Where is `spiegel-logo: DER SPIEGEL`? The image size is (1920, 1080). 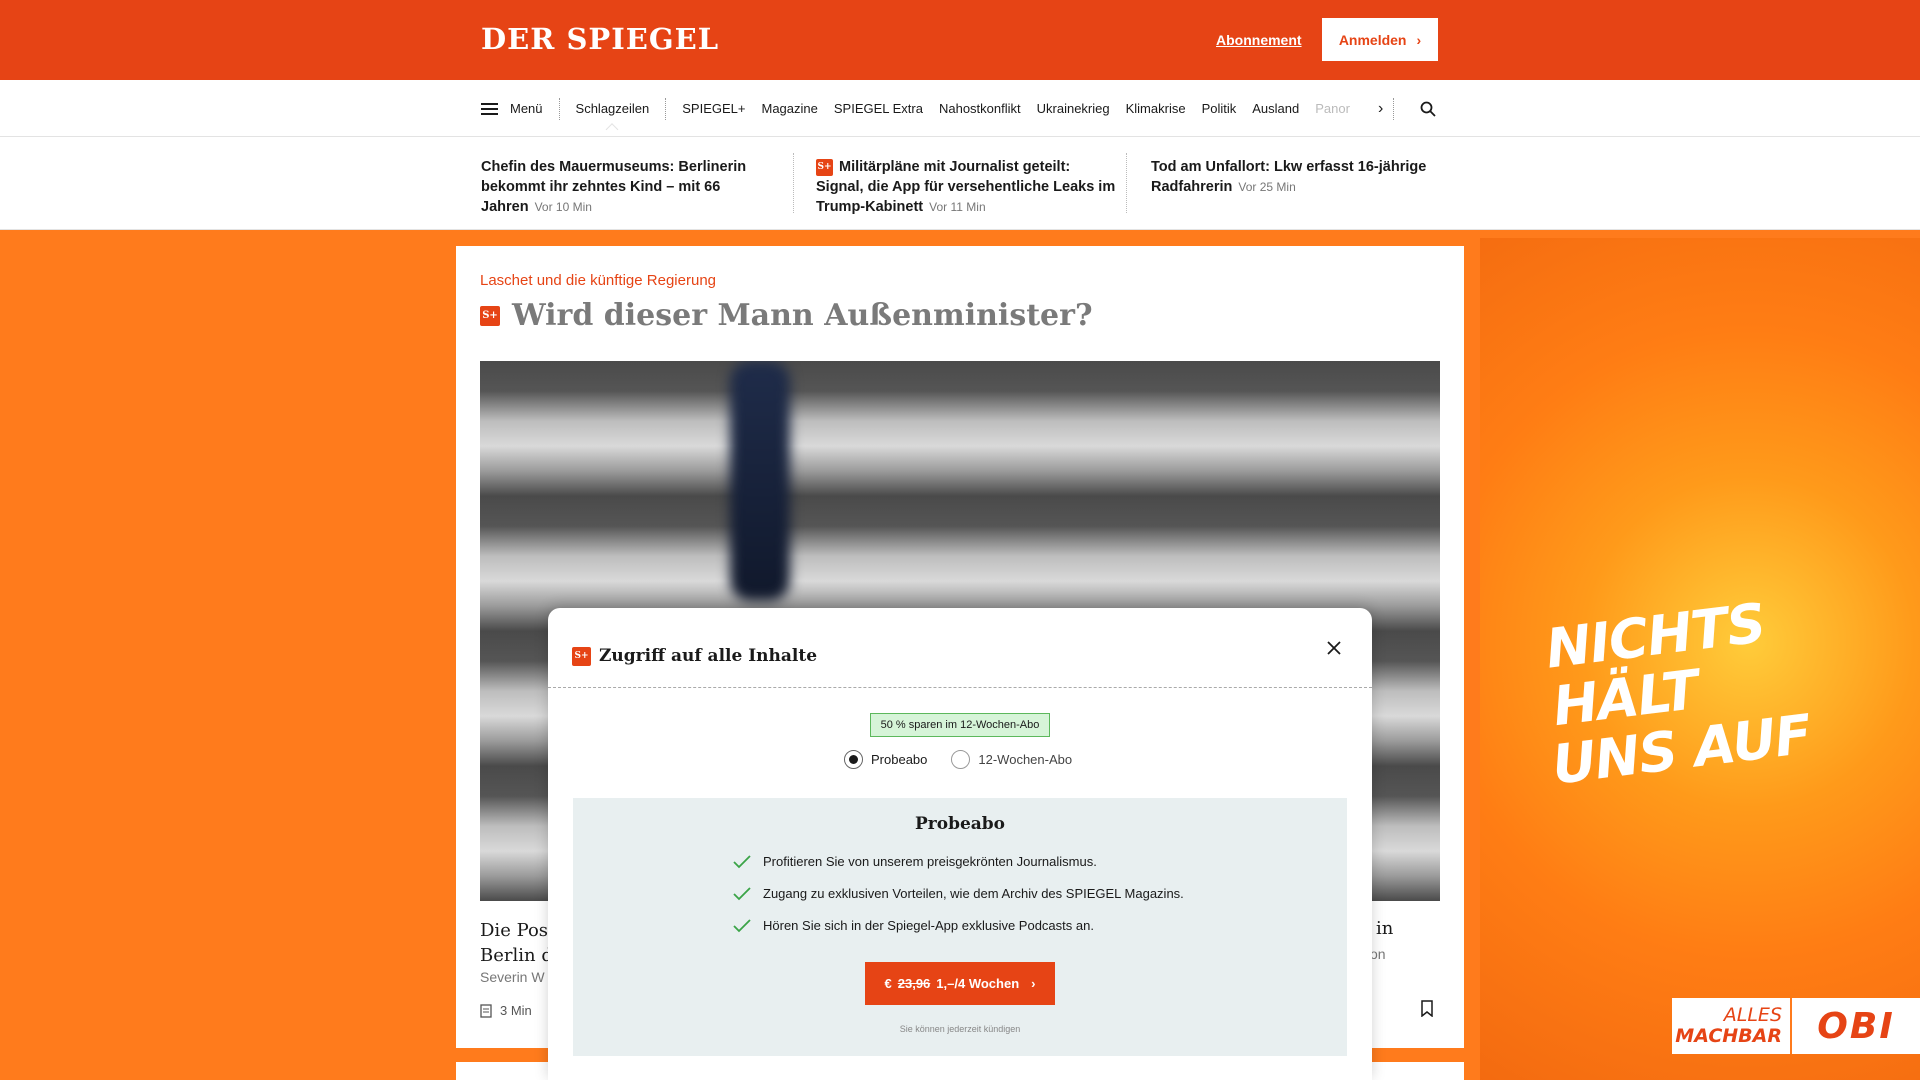 spiegel-logo: DER SPIEGEL is located at coordinates (600, 39).